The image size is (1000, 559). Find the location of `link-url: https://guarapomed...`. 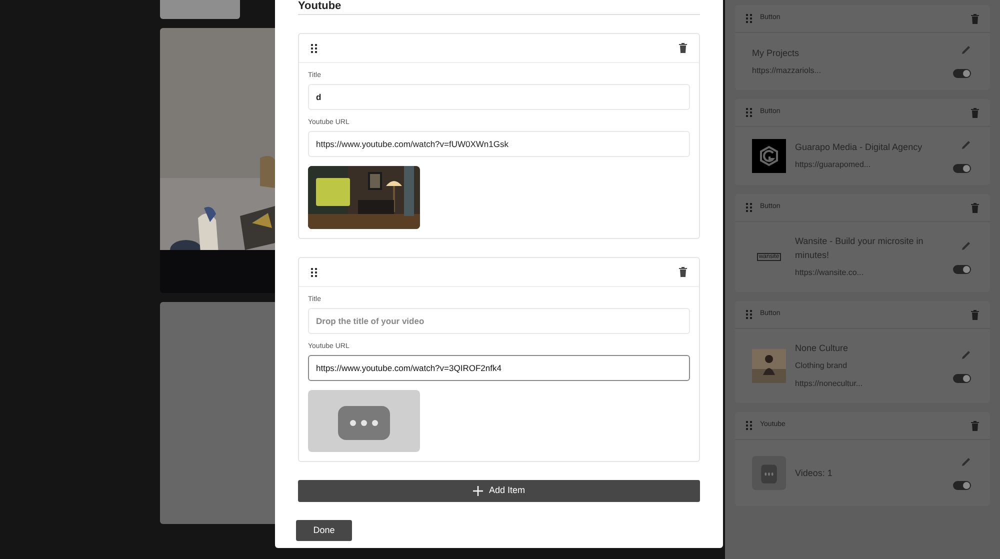

link-url: https://guarapomed... is located at coordinates (833, 165).